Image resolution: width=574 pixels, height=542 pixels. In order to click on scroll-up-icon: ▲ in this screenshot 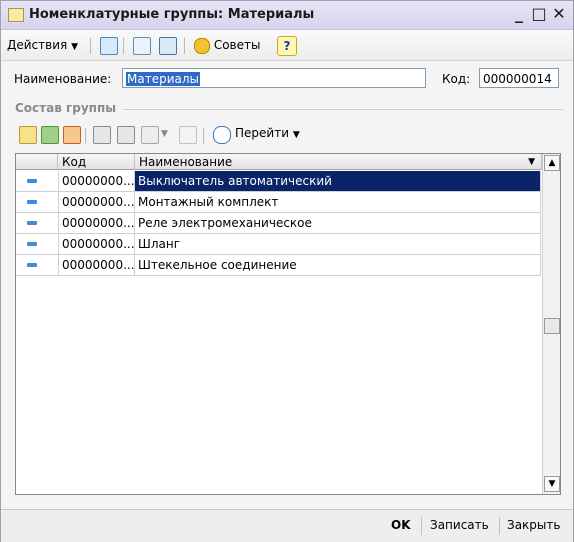, I will do `click(552, 163)`.